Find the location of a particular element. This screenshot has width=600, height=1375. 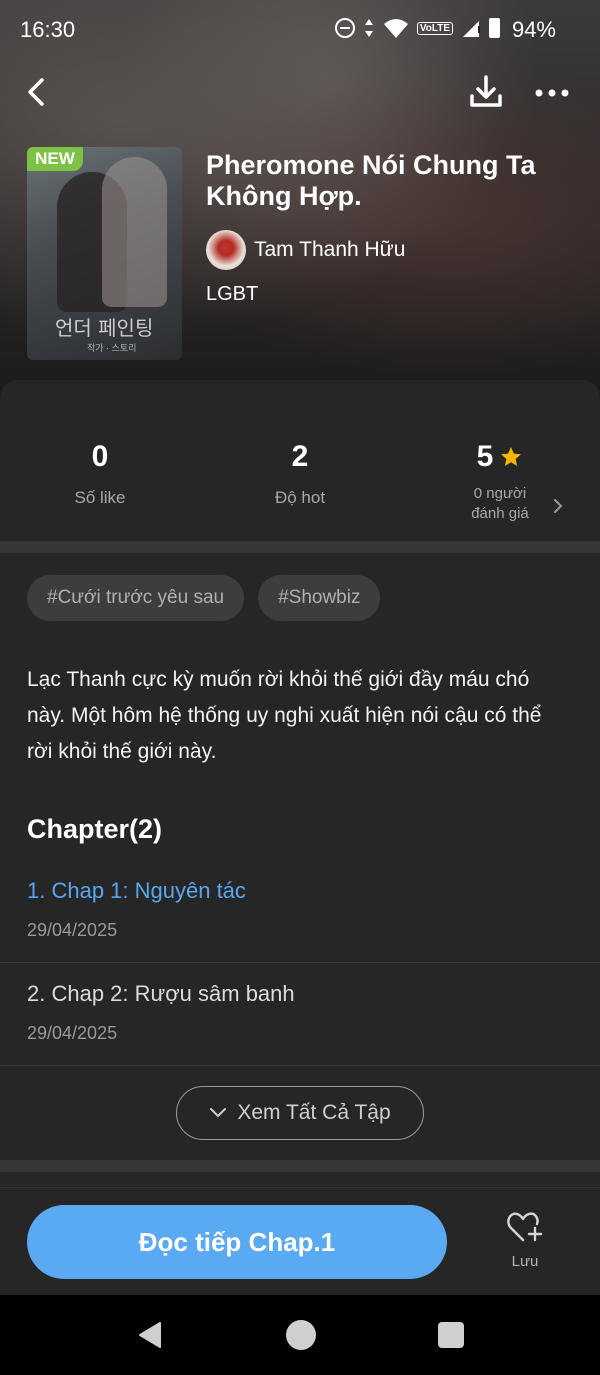

list-divider is located at coordinates (300, 1065).